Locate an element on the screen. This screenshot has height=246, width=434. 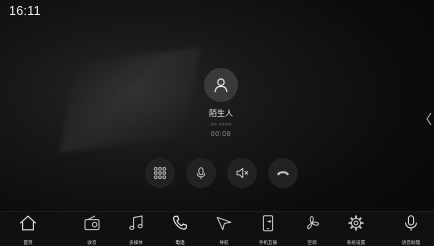
hang-up-button is located at coordinates (283, 173).